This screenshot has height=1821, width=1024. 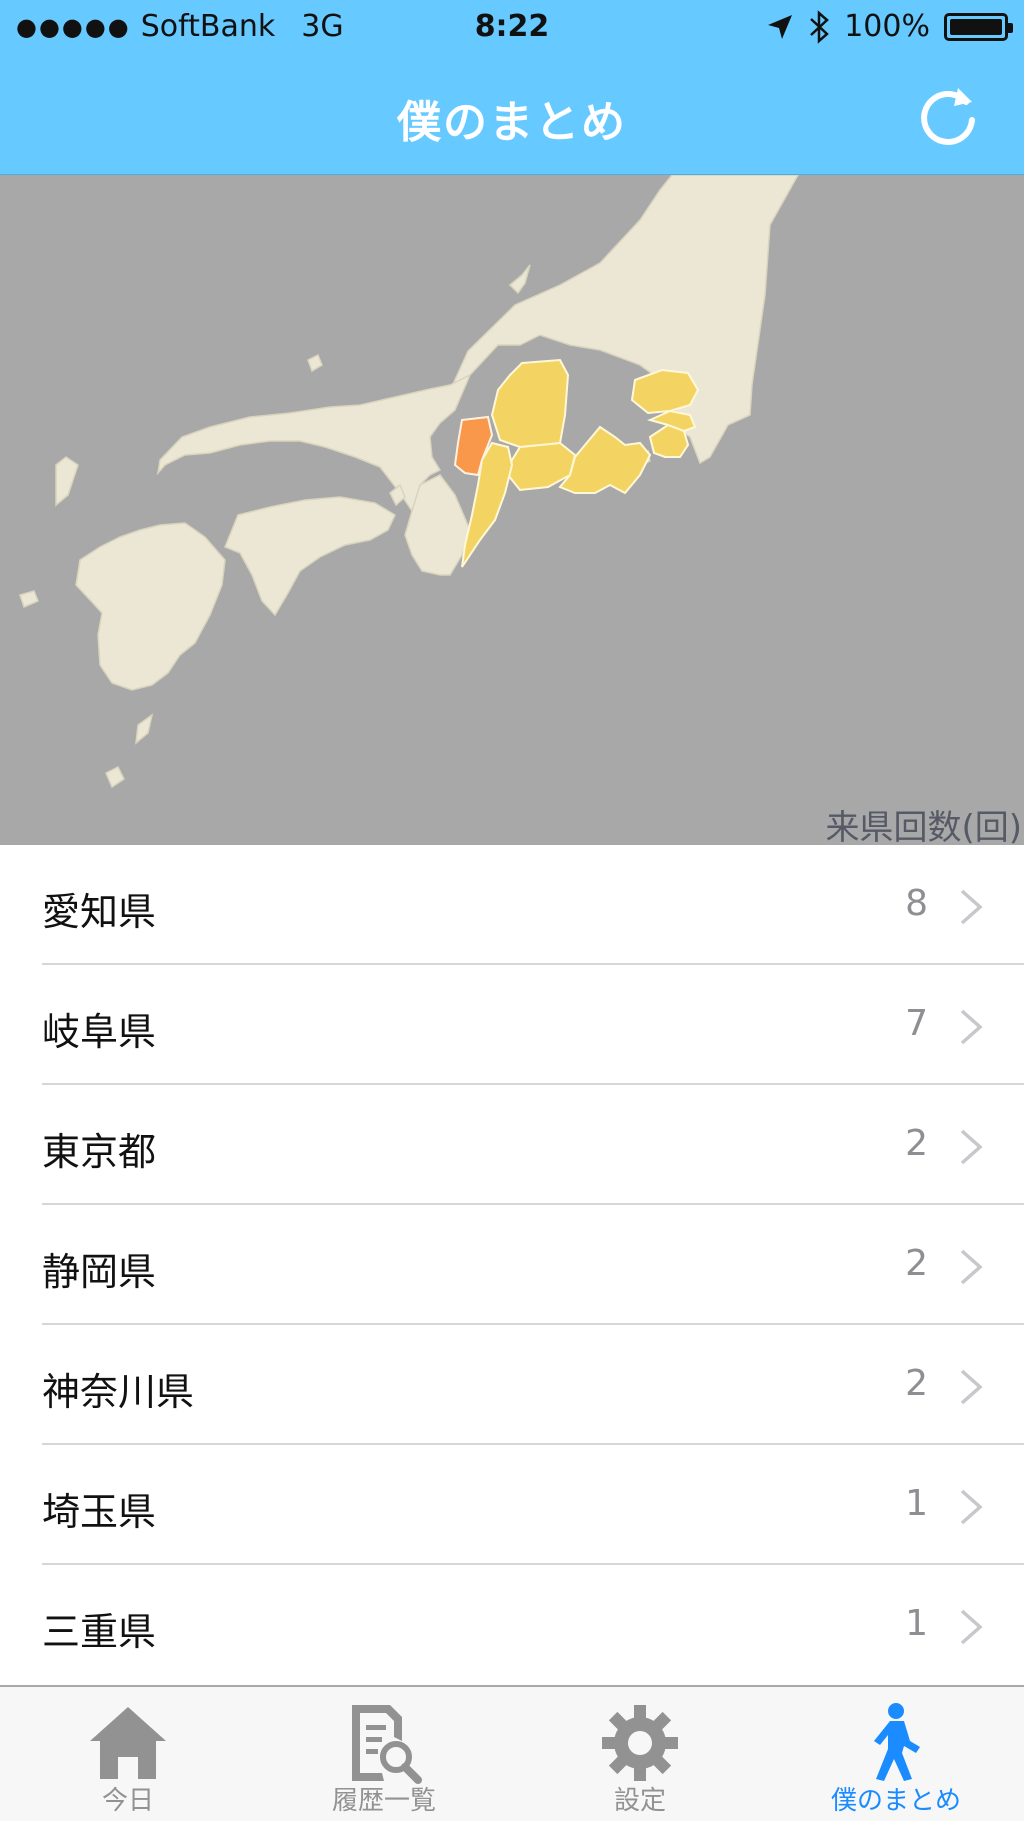 I want to click on page-title: 僕のまとめ, so click(x=512, y=122).